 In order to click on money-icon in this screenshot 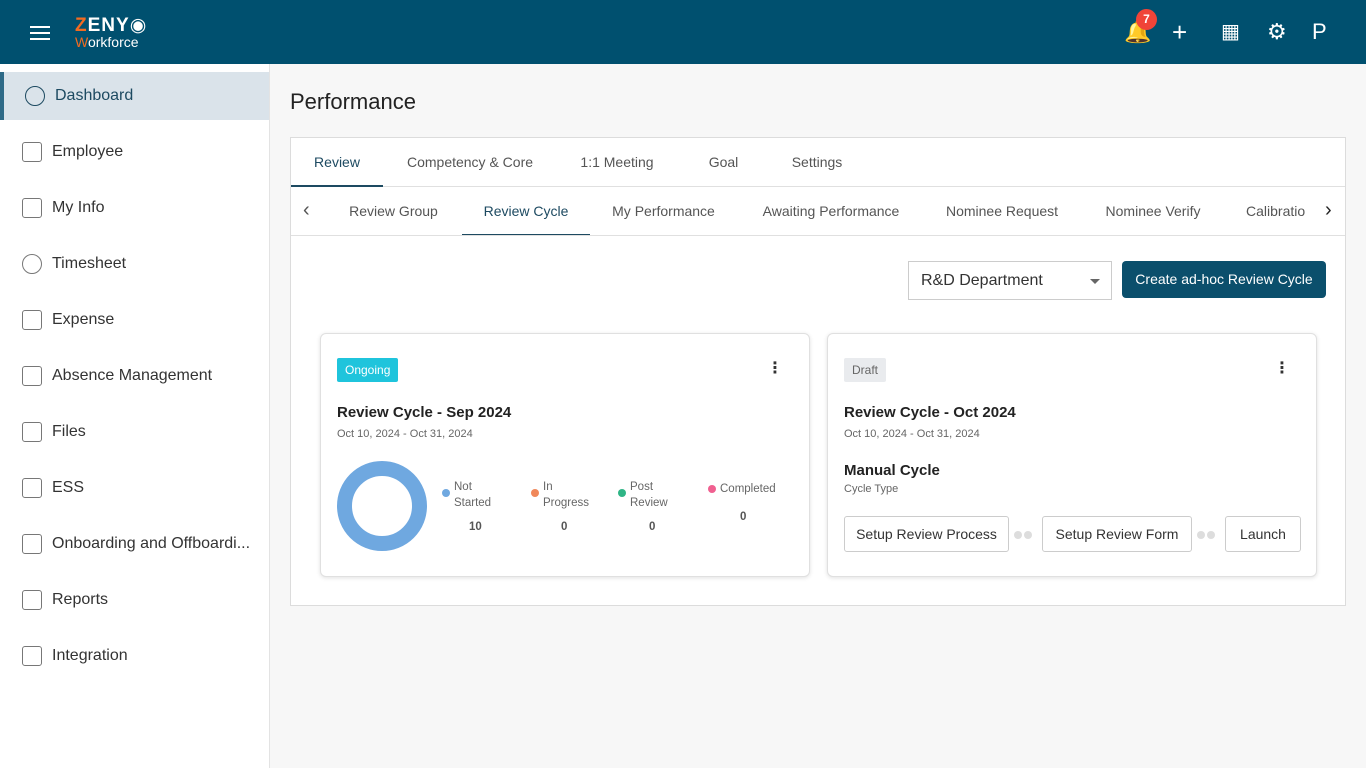, I will do `click(32, 320)`.